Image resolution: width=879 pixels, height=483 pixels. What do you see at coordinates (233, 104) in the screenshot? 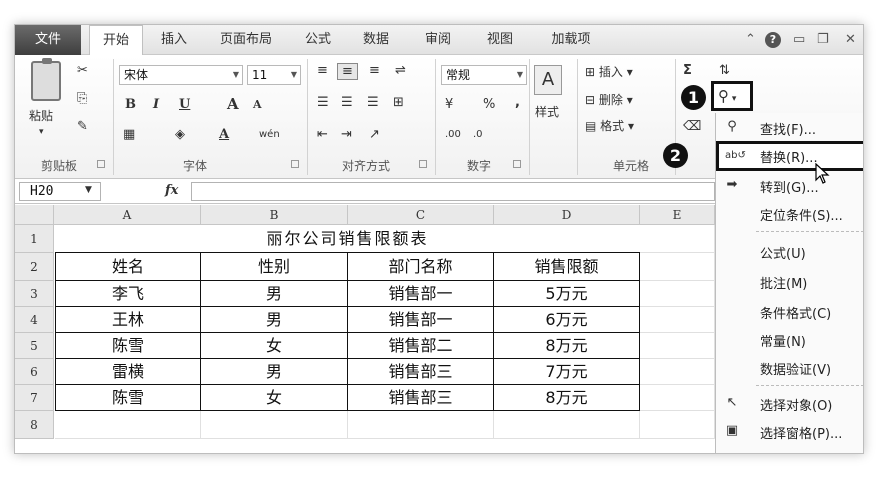
I see `grow-font-button: A` at bounding box center [233, 104].